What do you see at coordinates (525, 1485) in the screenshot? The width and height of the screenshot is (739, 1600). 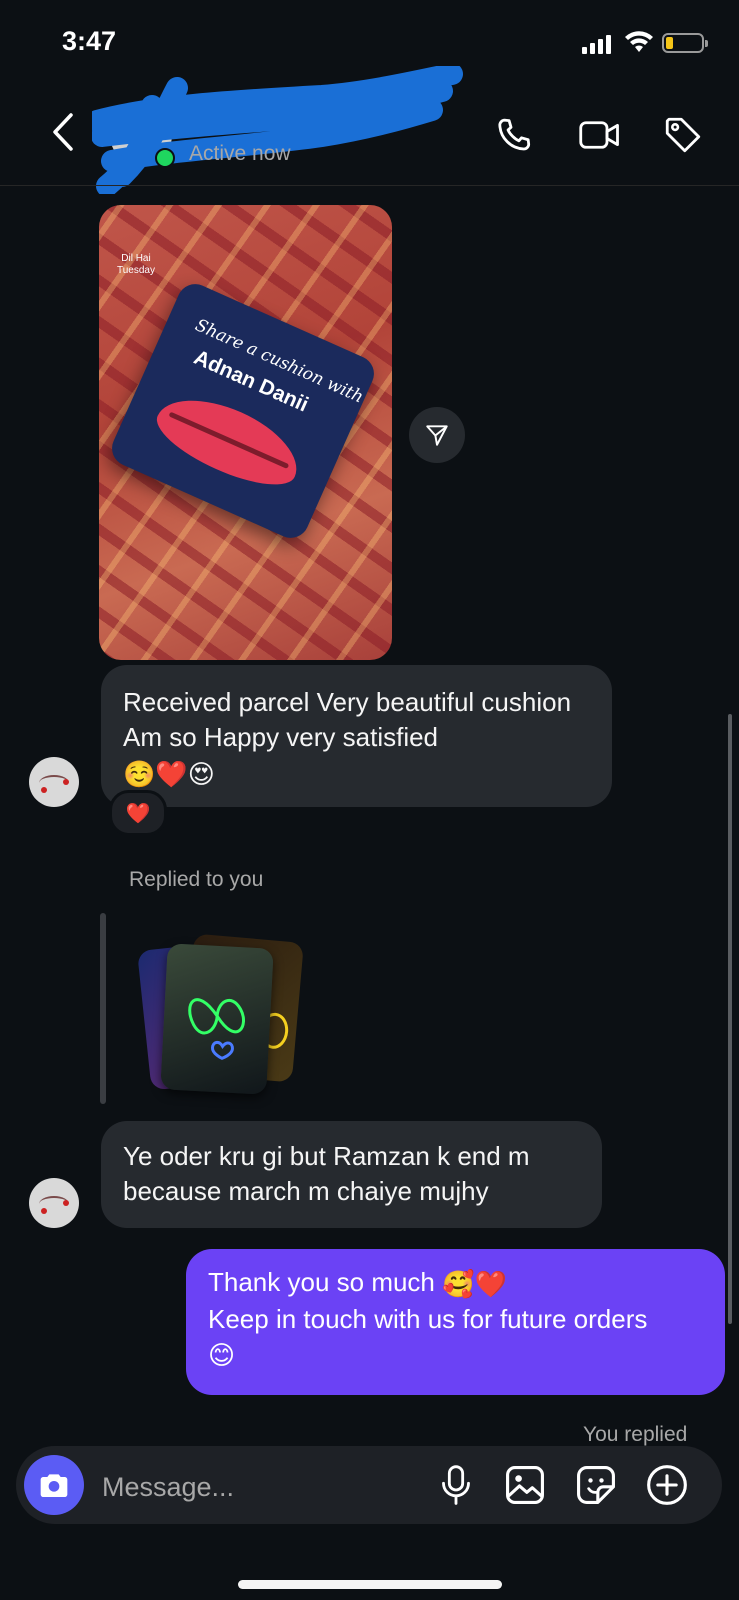 I see `gallery-icon` at bounding box center [525, 1485].